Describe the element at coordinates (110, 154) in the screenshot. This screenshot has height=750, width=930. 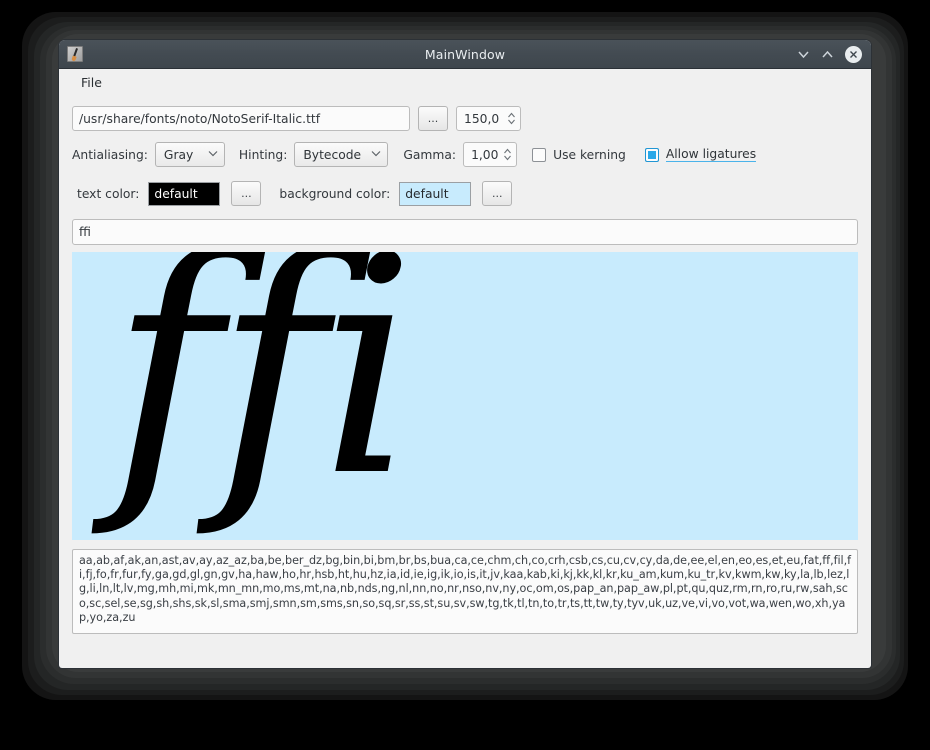
I see `antialiasing-label: Antialiasing:` at that location.